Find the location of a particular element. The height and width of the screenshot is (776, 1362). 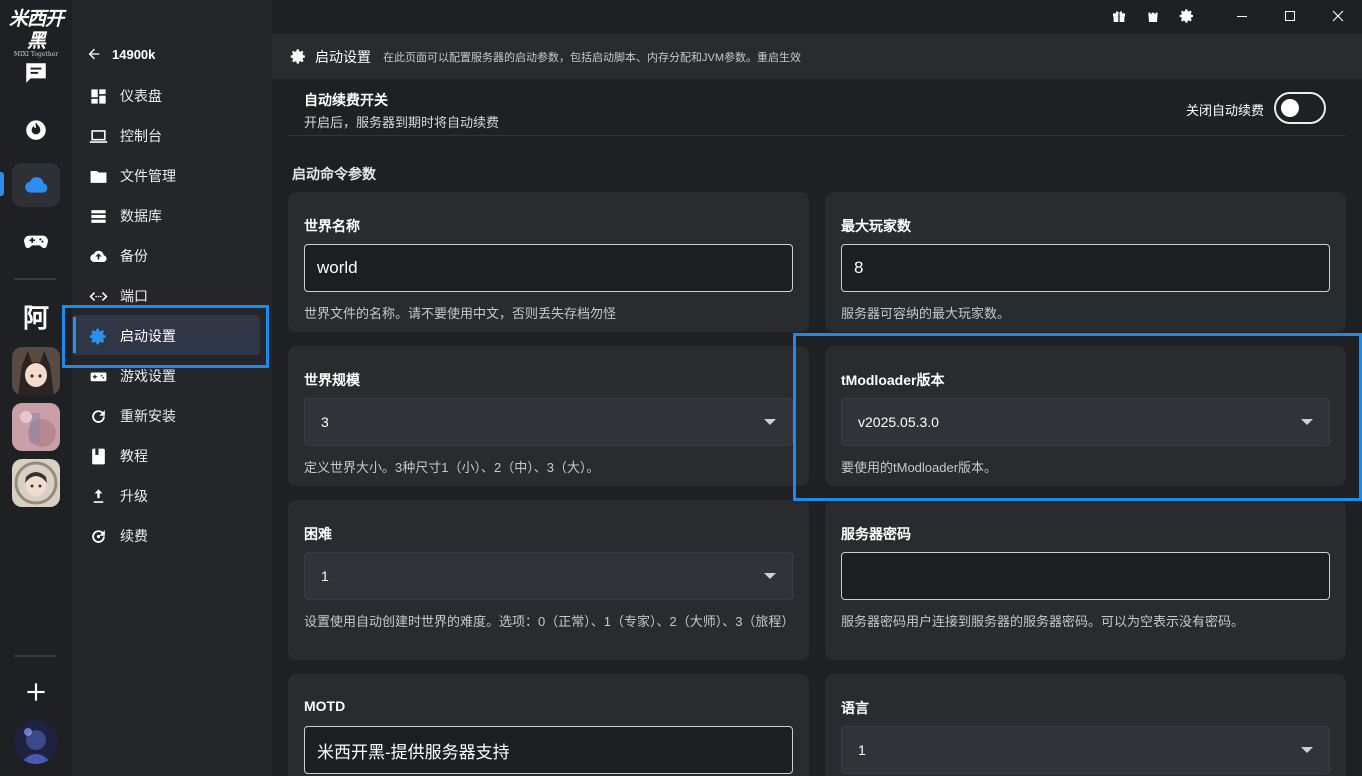

rail-divider is located at coordinates (35, 279).